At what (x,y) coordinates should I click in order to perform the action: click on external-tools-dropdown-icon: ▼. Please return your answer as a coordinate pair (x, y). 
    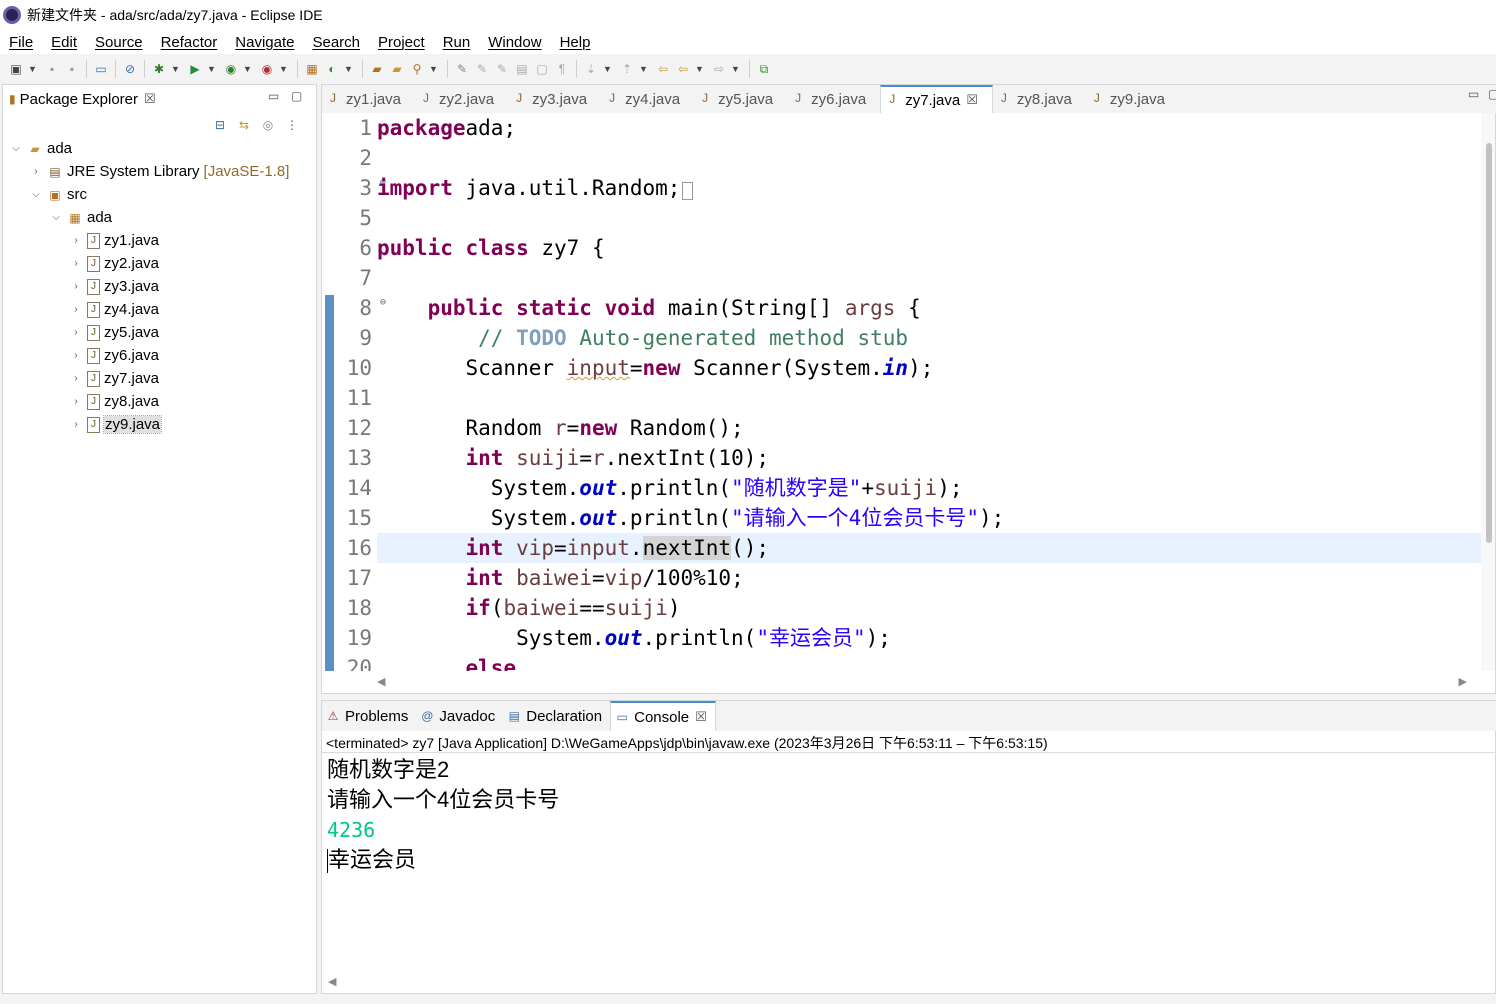
    Looking at the image, I should click on (283, 69).